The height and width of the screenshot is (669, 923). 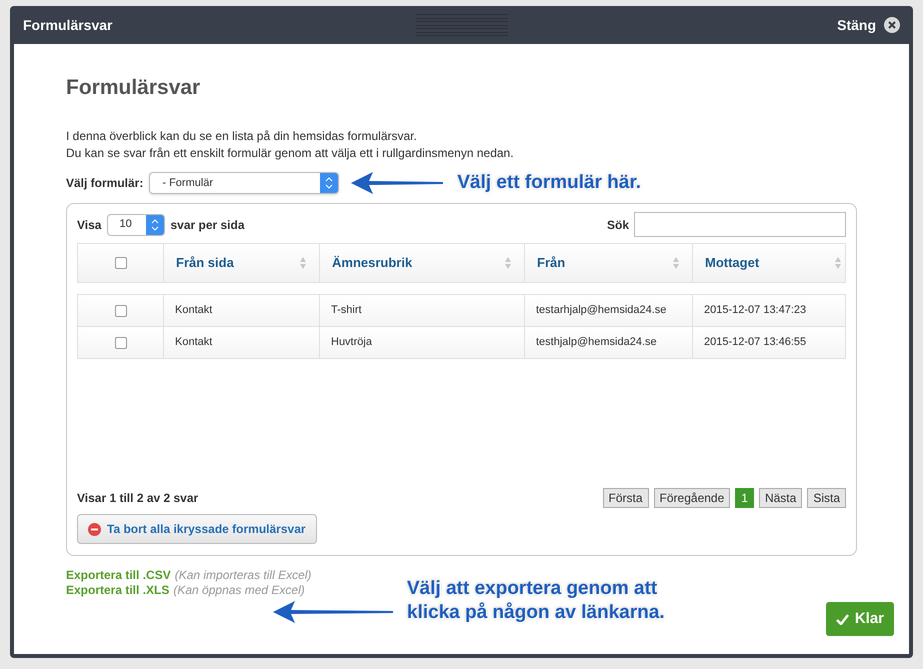 What do you see at coordinates (755, 342) in the screenshot?
I see `table-cell-text: 2015-12-07 13:46:55` at bounding box center [755, 342].